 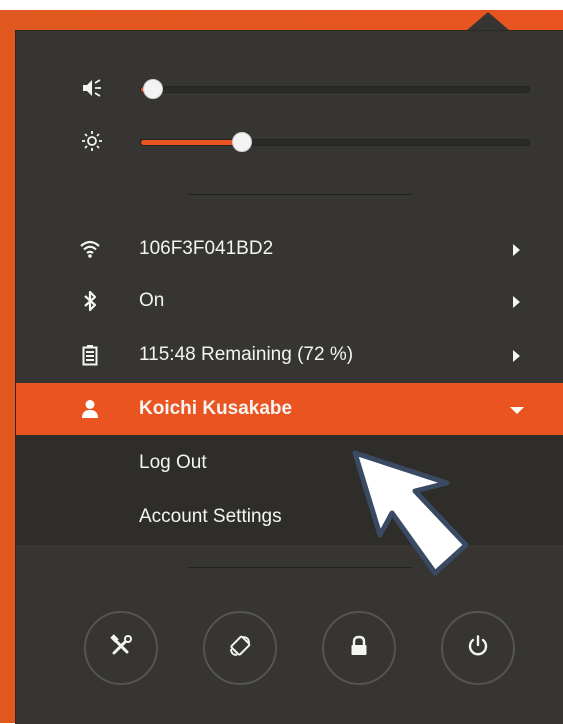 I want to click on rotation-lock-button, so click(x=240, y=648).